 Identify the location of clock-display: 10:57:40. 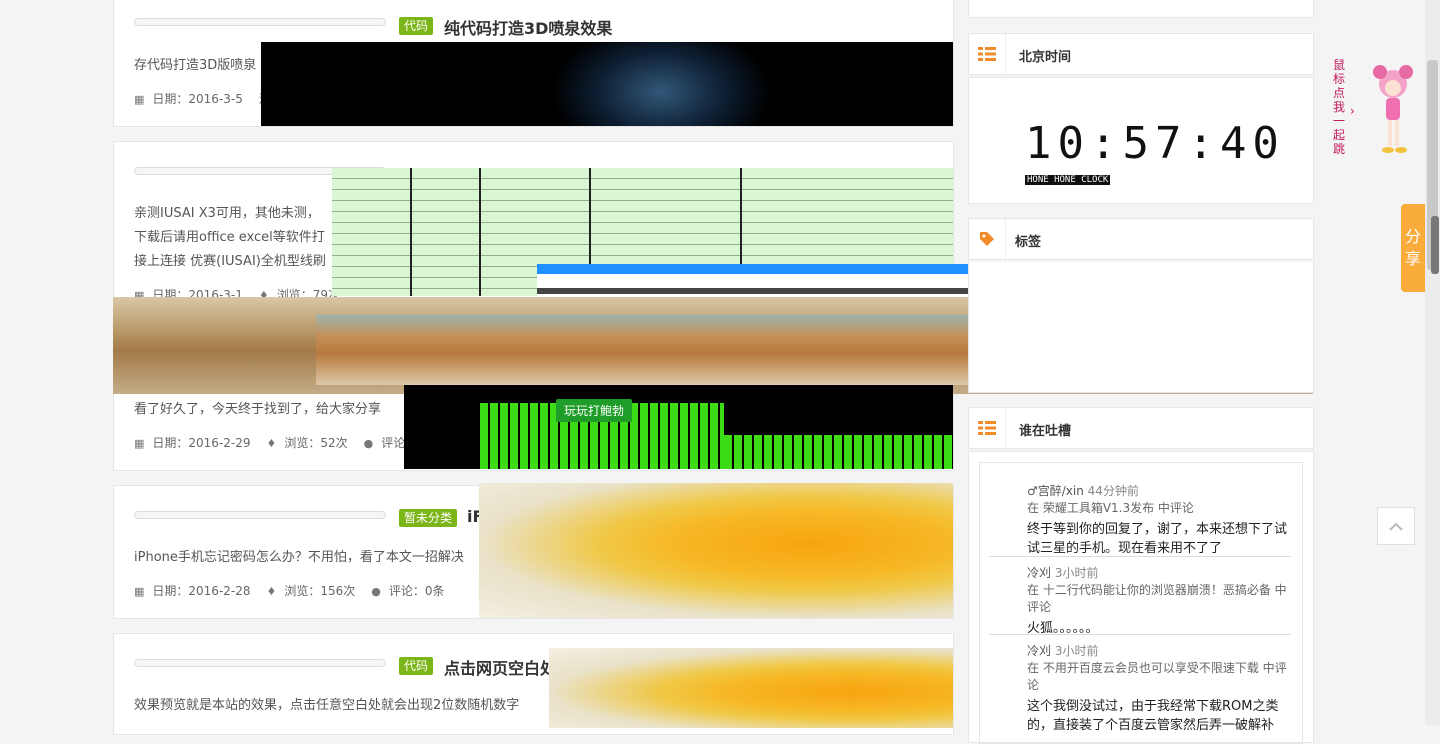
(1155, 143).